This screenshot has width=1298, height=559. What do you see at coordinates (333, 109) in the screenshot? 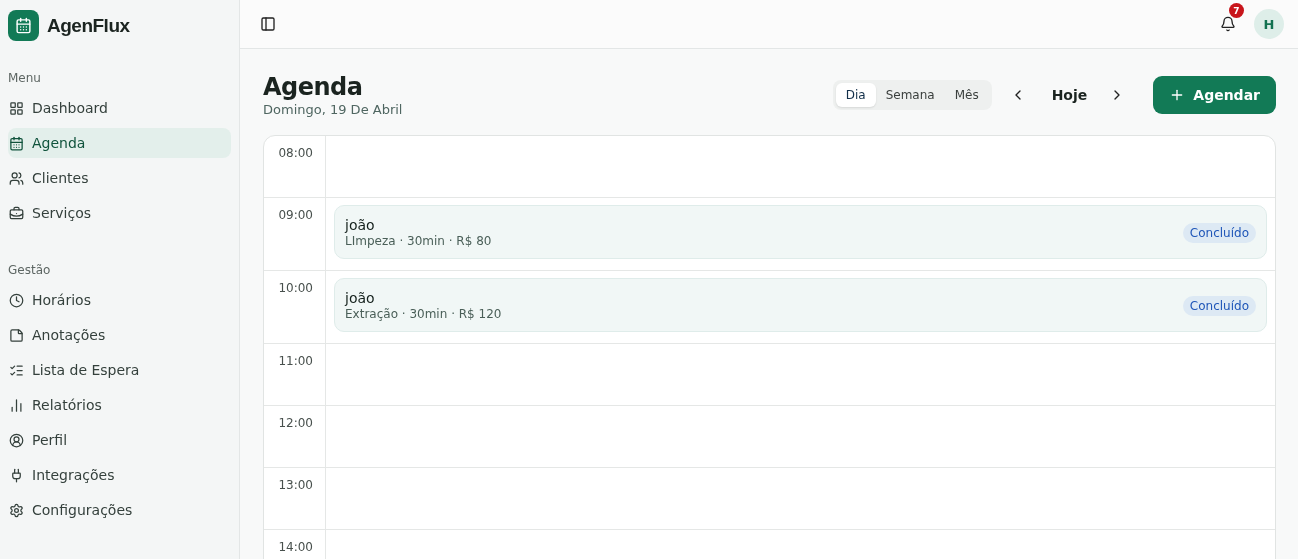
I see `page-date: Domingo, 19 De Abril` at bounding box center [333, 109].